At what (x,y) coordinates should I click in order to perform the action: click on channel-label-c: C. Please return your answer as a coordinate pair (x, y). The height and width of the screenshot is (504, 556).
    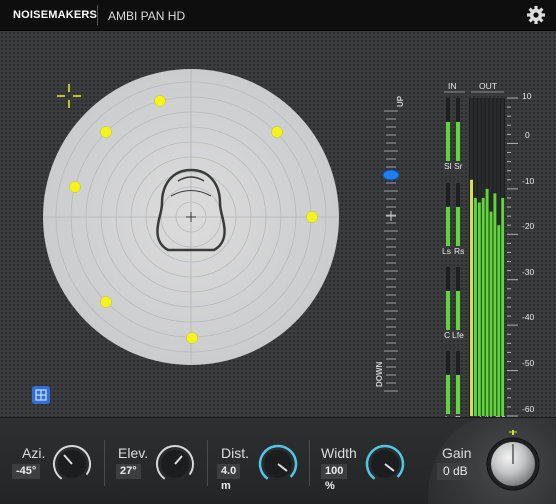
    Looking at the image, I should click on (447, 335).